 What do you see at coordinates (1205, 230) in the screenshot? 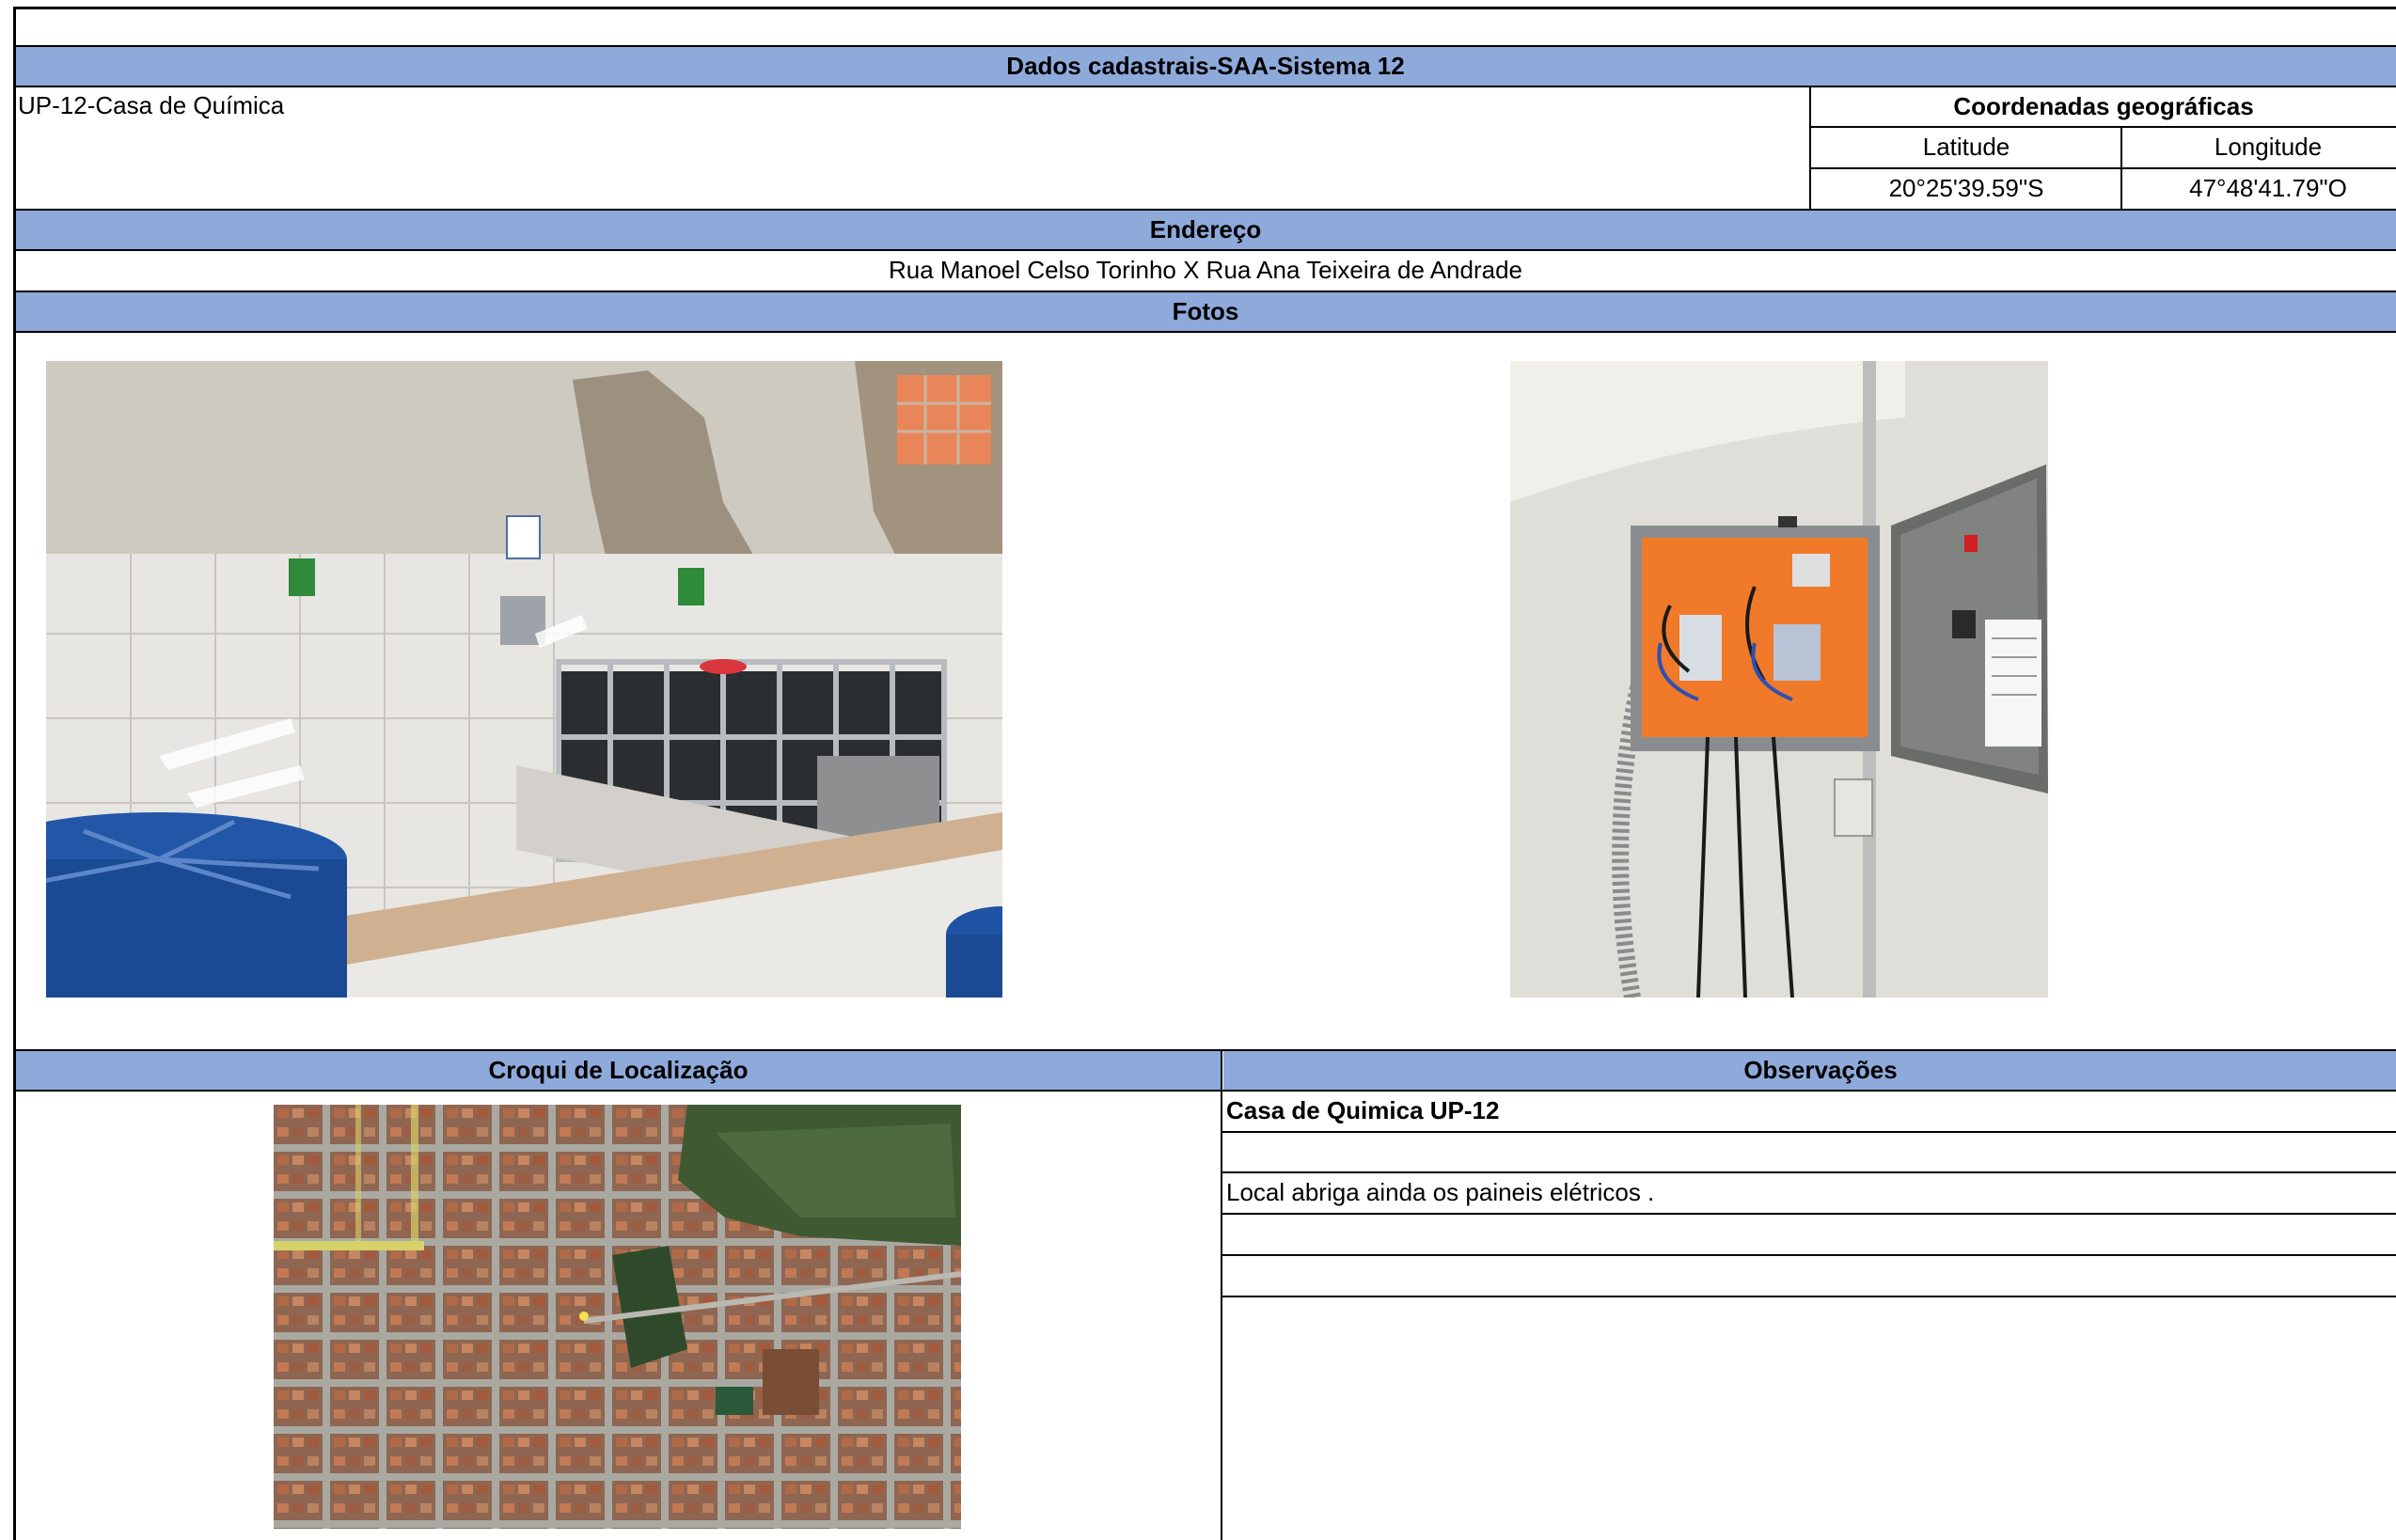
I see `address-header: Endereço` at bounding box center [1205, 230].